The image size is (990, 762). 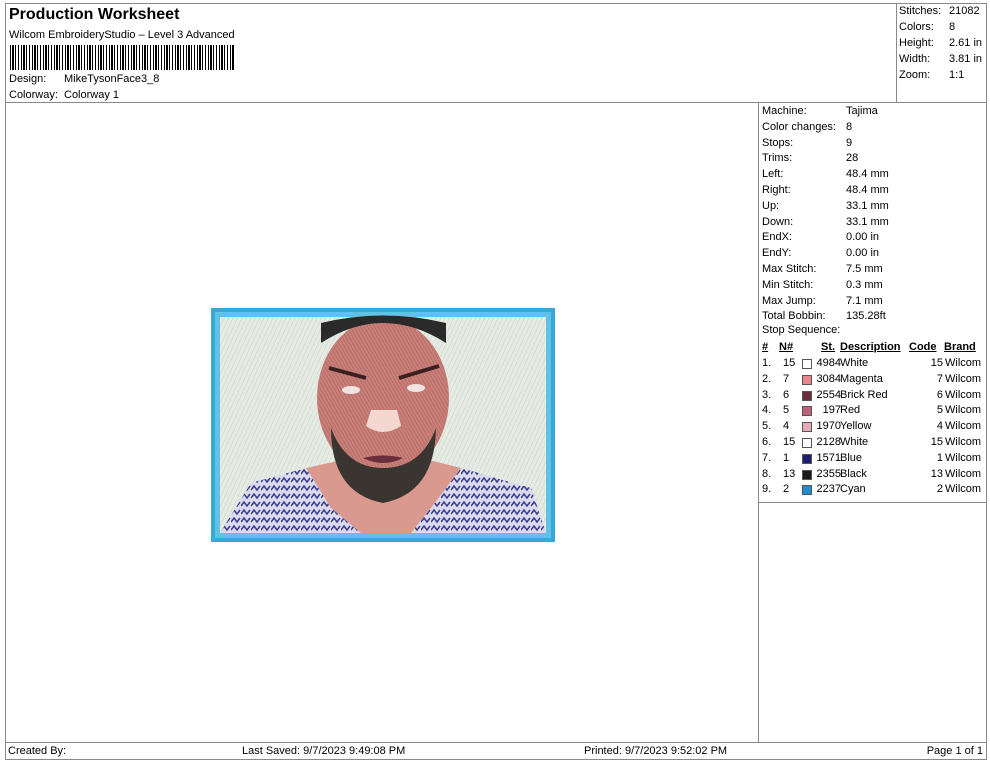 I want to click on cell-description: Yellow, so click(x=856, y=426).